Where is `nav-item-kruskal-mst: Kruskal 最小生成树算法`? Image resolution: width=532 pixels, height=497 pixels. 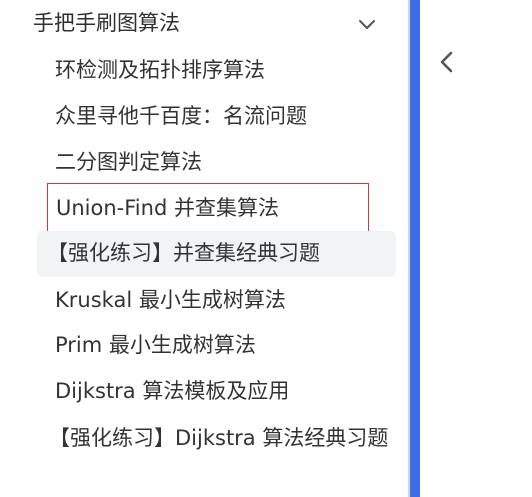 nav-item-kruskal-mst: Kruskal 最小生成树算法 is located at coordinates (170, 300).